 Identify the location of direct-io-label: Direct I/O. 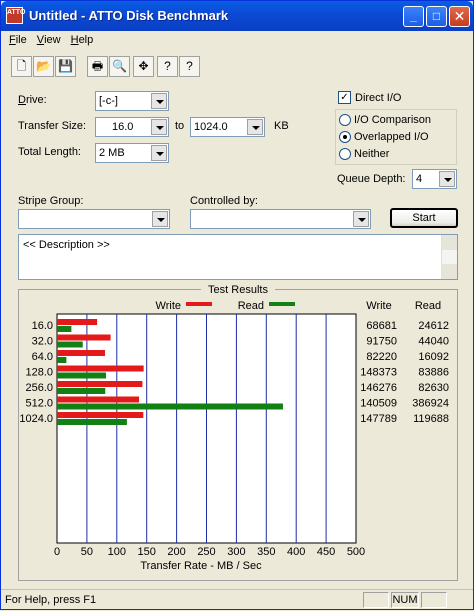
(378, 98).